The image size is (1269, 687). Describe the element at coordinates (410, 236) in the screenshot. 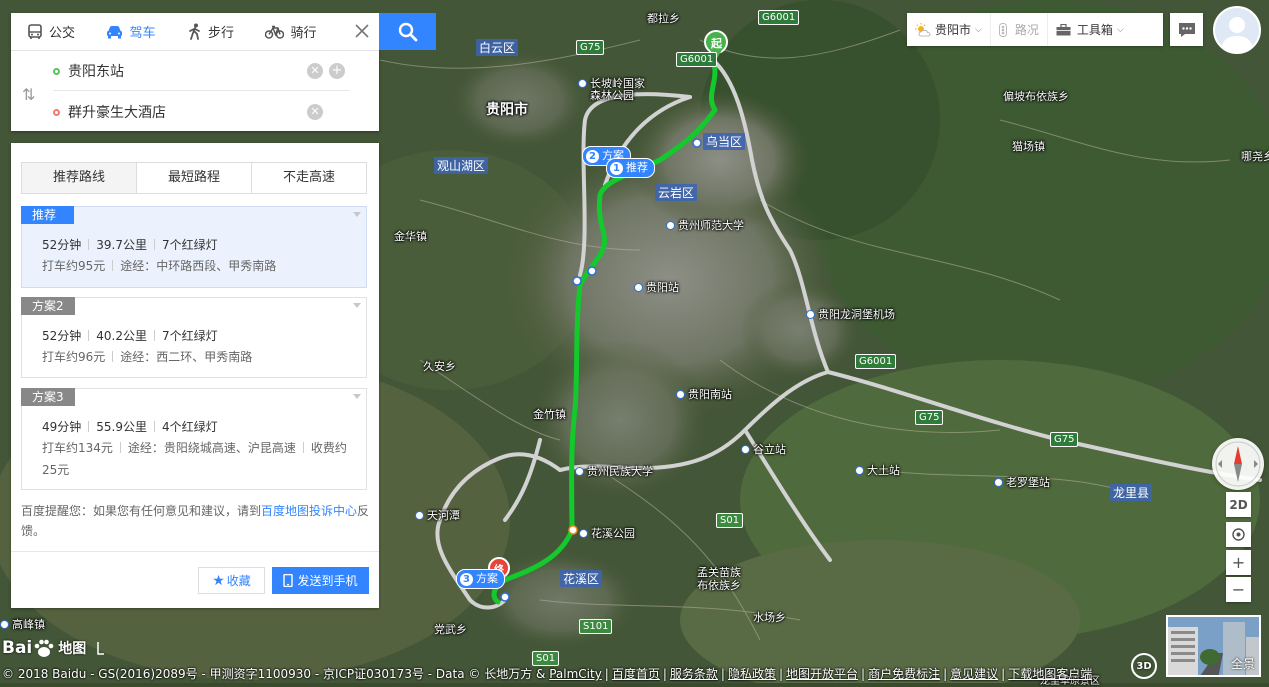

I see `place-label: 金华镇` at that location.